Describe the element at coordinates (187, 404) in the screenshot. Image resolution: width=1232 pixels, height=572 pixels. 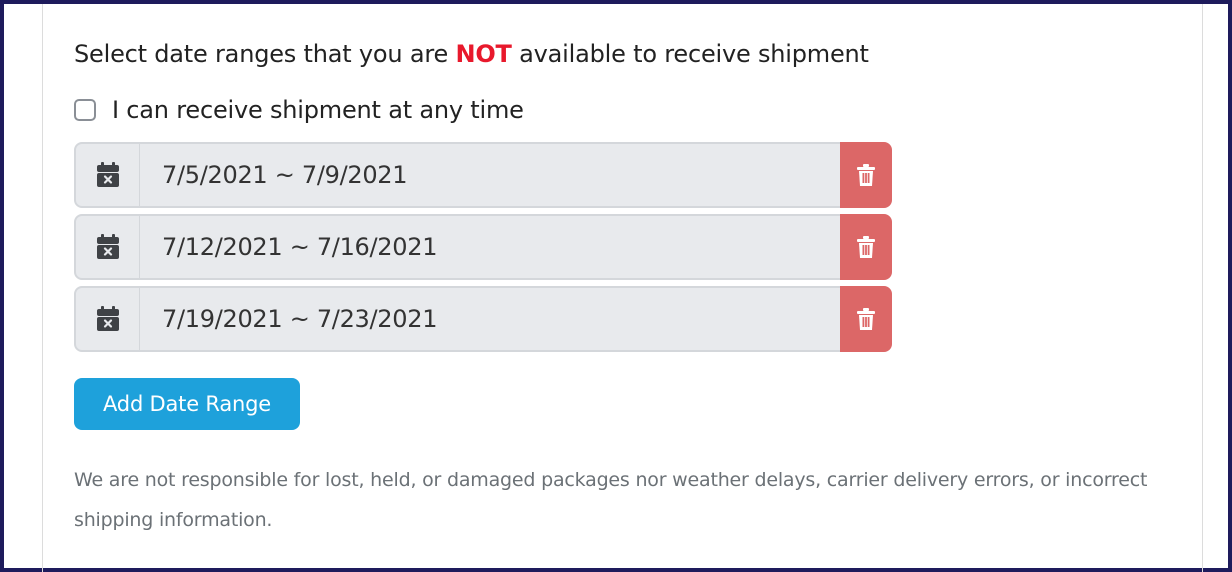
I see `add-date-range-button: Add Date Range` at that location.